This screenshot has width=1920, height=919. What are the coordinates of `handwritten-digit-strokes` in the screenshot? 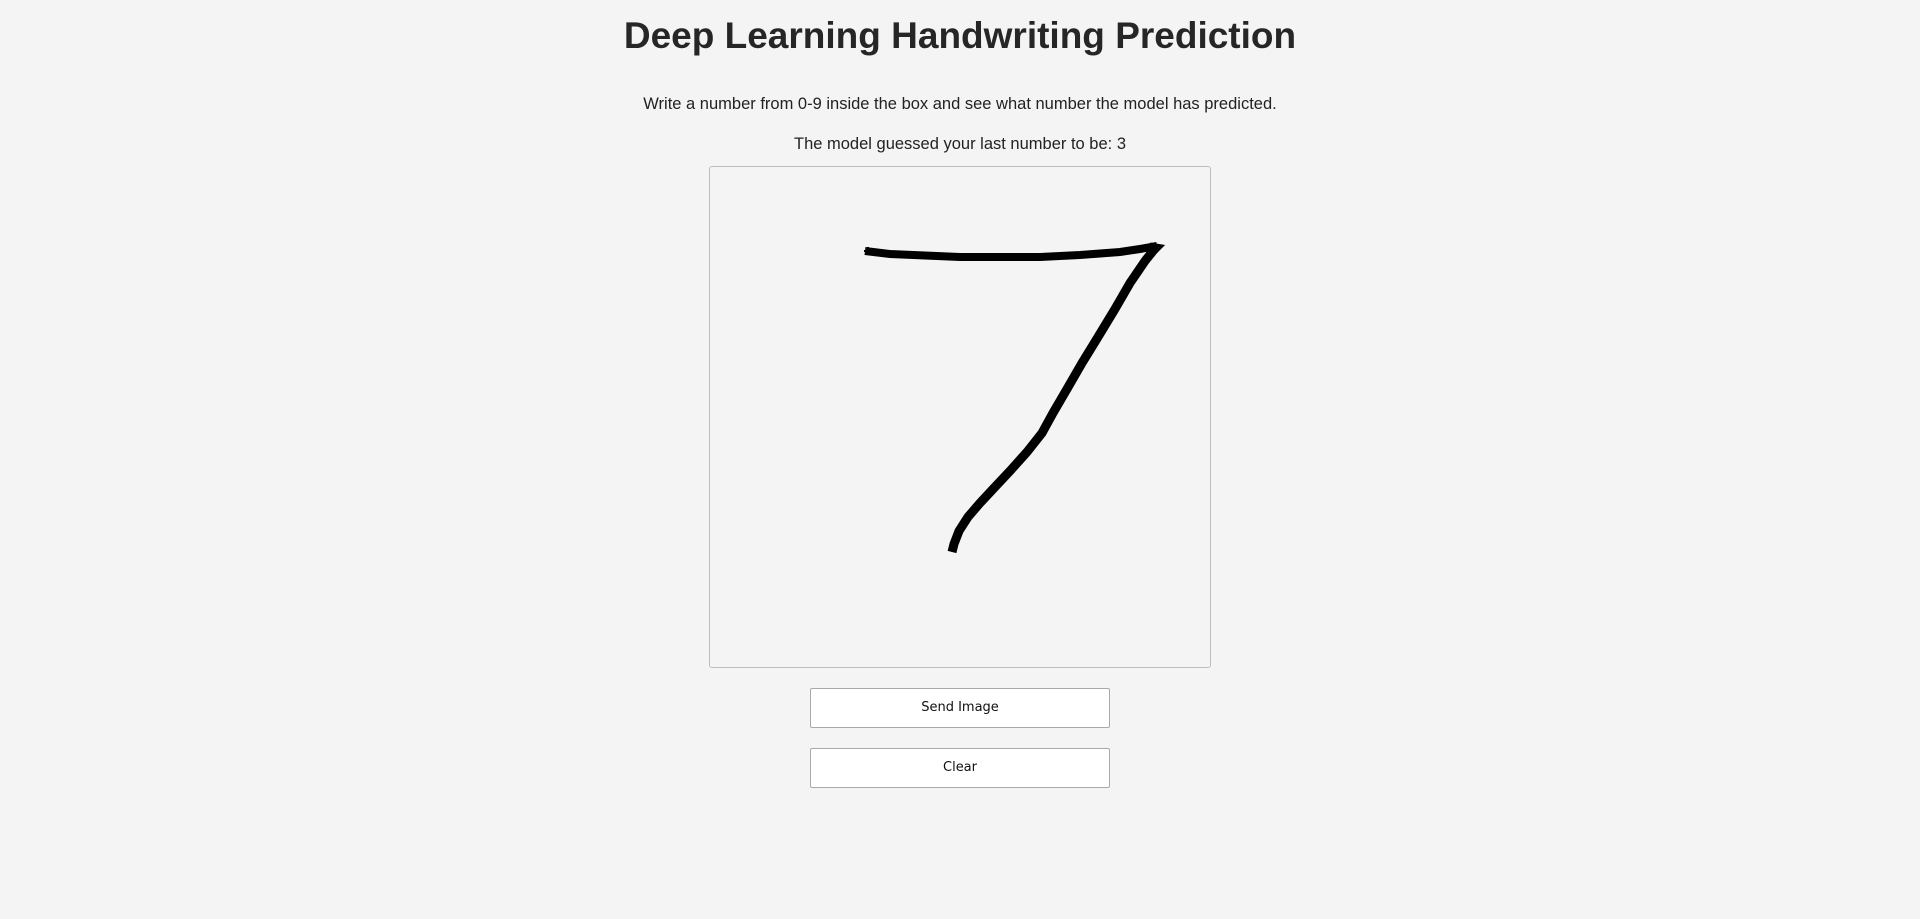 It's located at (1015, 398).